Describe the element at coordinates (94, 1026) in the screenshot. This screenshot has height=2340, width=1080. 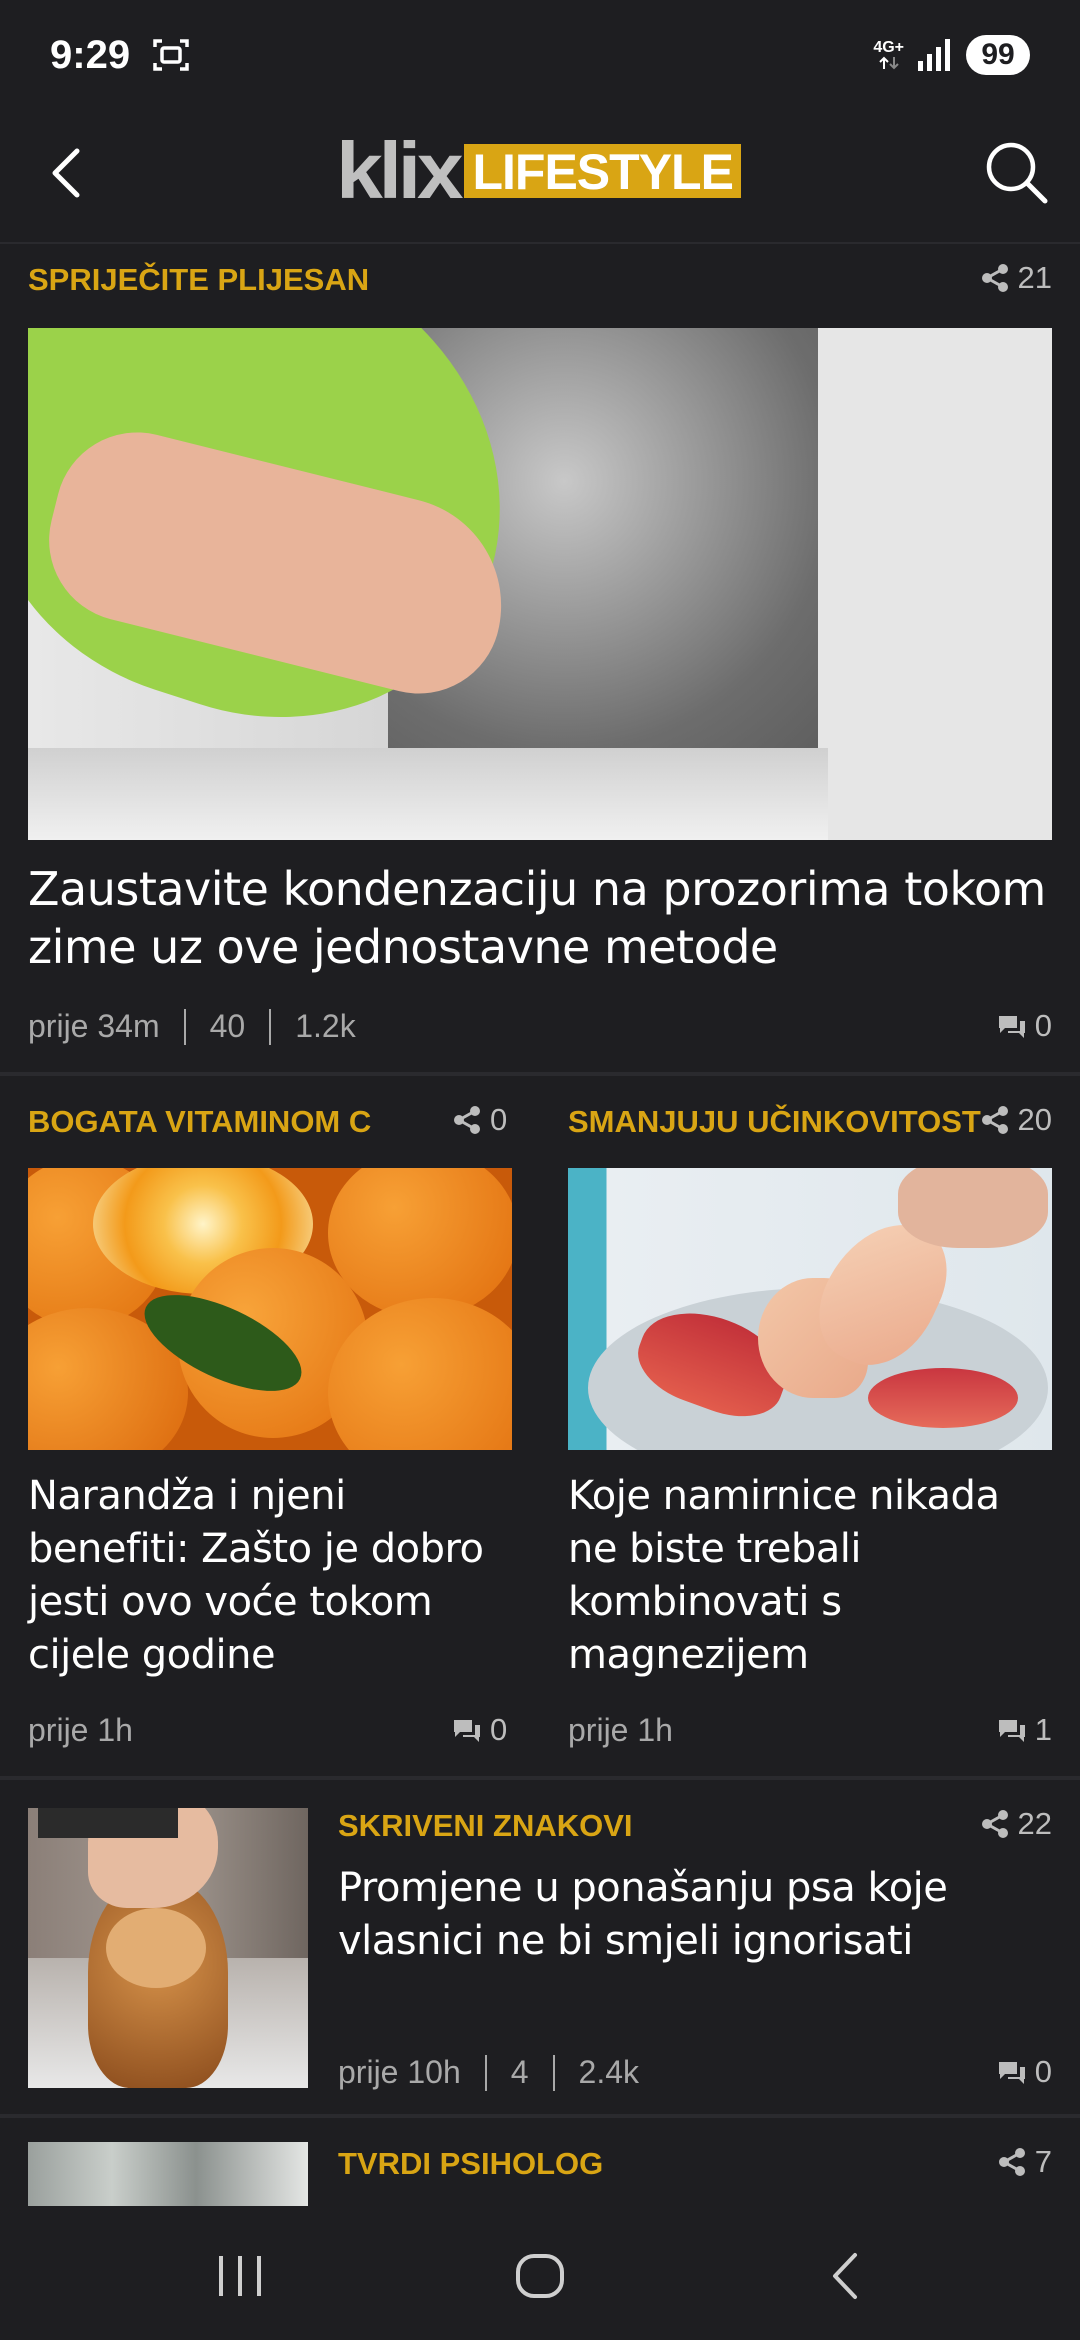
I see `article-time: prije 34m` at that location.